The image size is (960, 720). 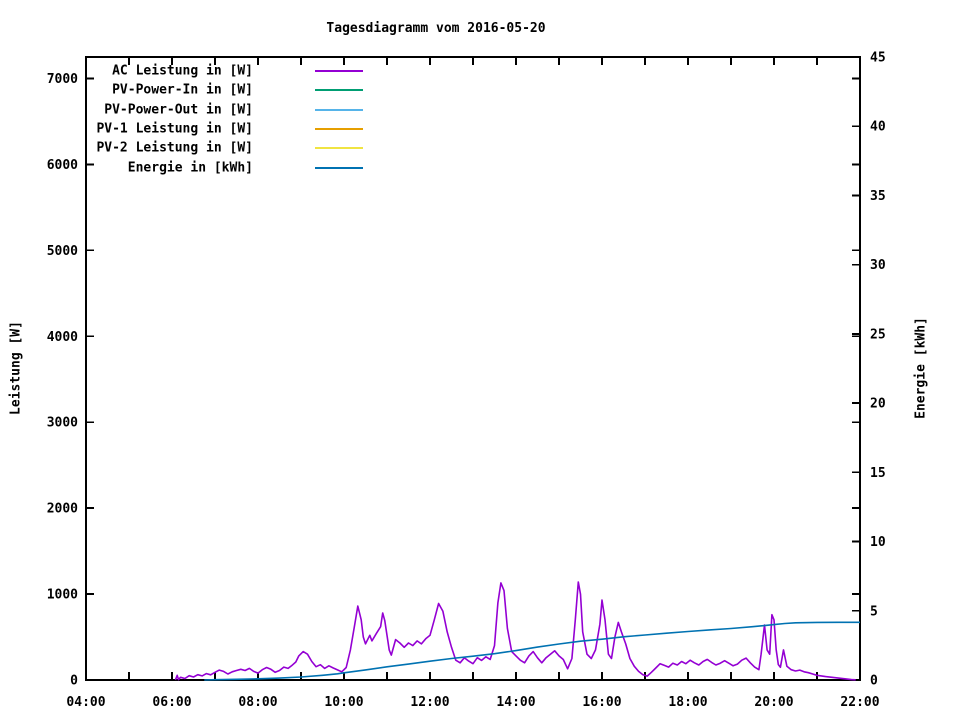 I want to click on x-tick-label: 14:00, so click(x=515, y=702).